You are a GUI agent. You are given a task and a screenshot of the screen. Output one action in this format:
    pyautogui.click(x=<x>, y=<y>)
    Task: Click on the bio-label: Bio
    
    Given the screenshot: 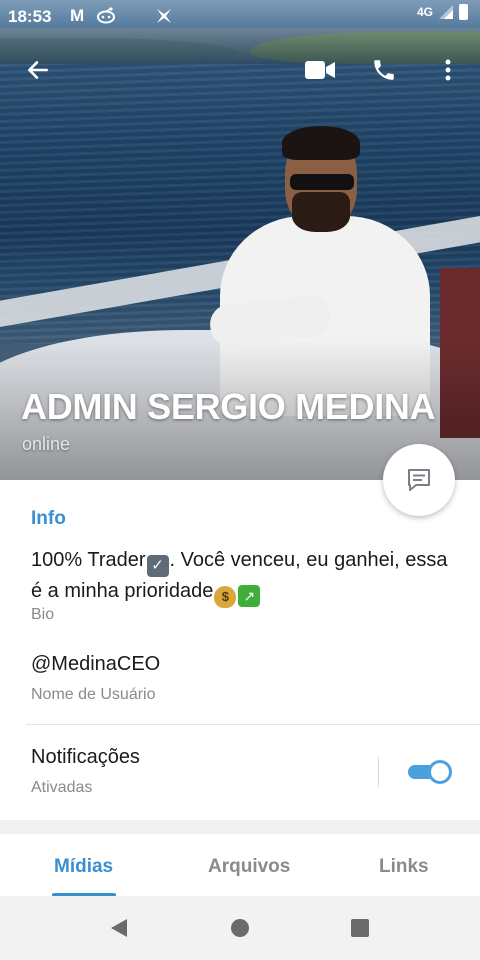 What is the action you would take?
    pyautogui.click(x=43, y=614)
    